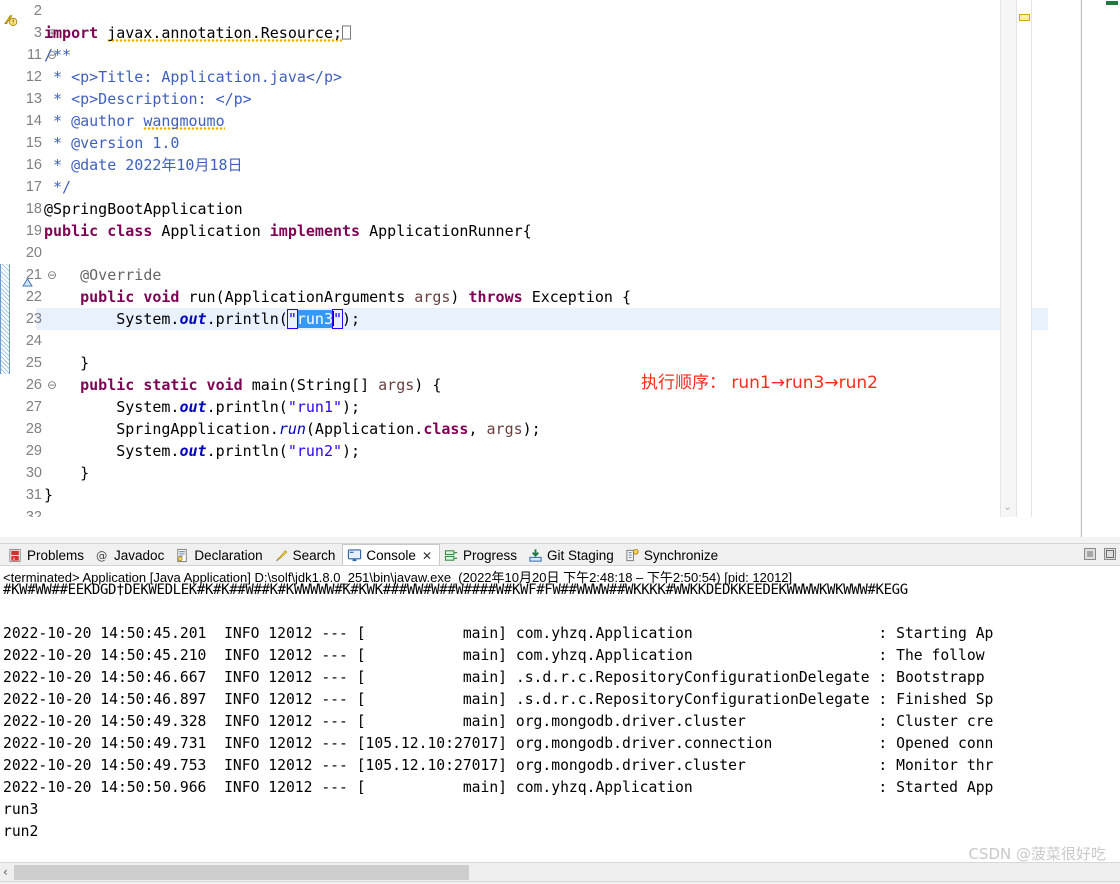  What do you see at coordinates (427, 556) in the screenshot?
I see `close-icon: ✕` at bounding box center [427, 556].